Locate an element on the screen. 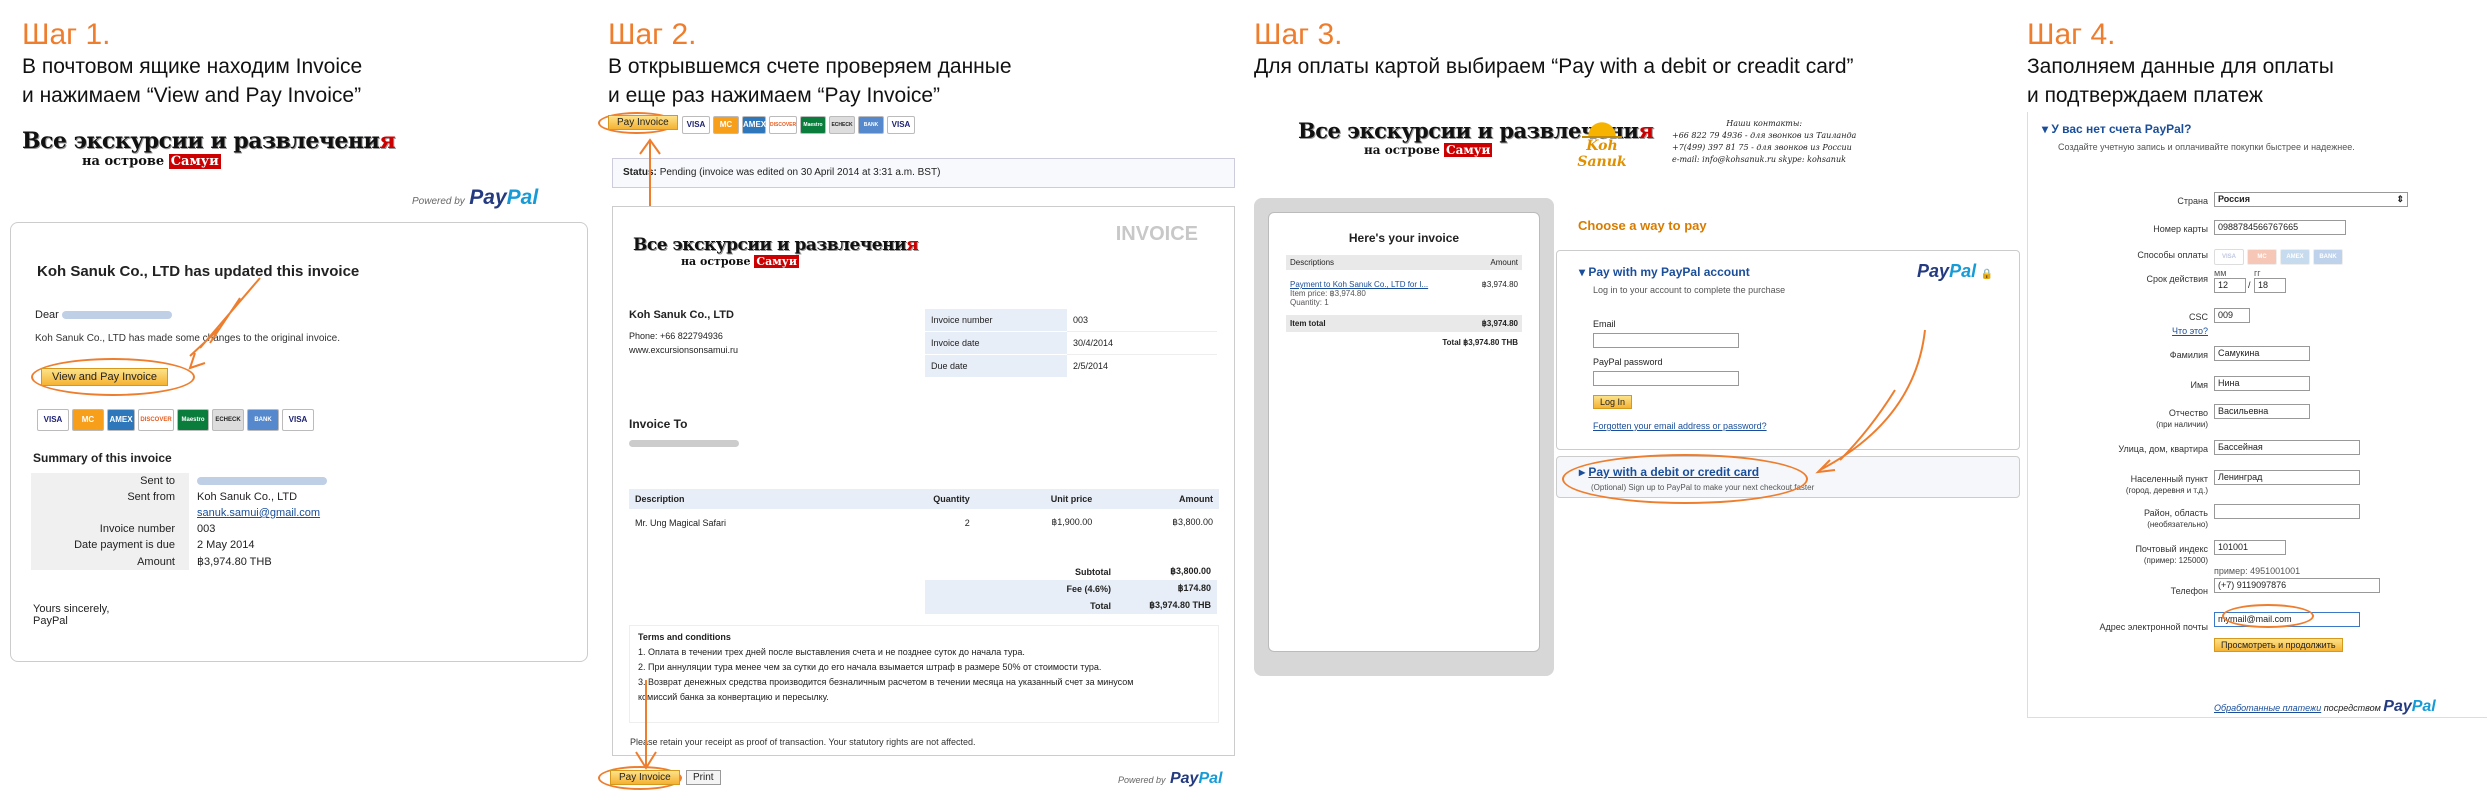 This screenshot has width=2489, height=800. country-select: Россия ⇕ is located at coordinates (2311, 199).